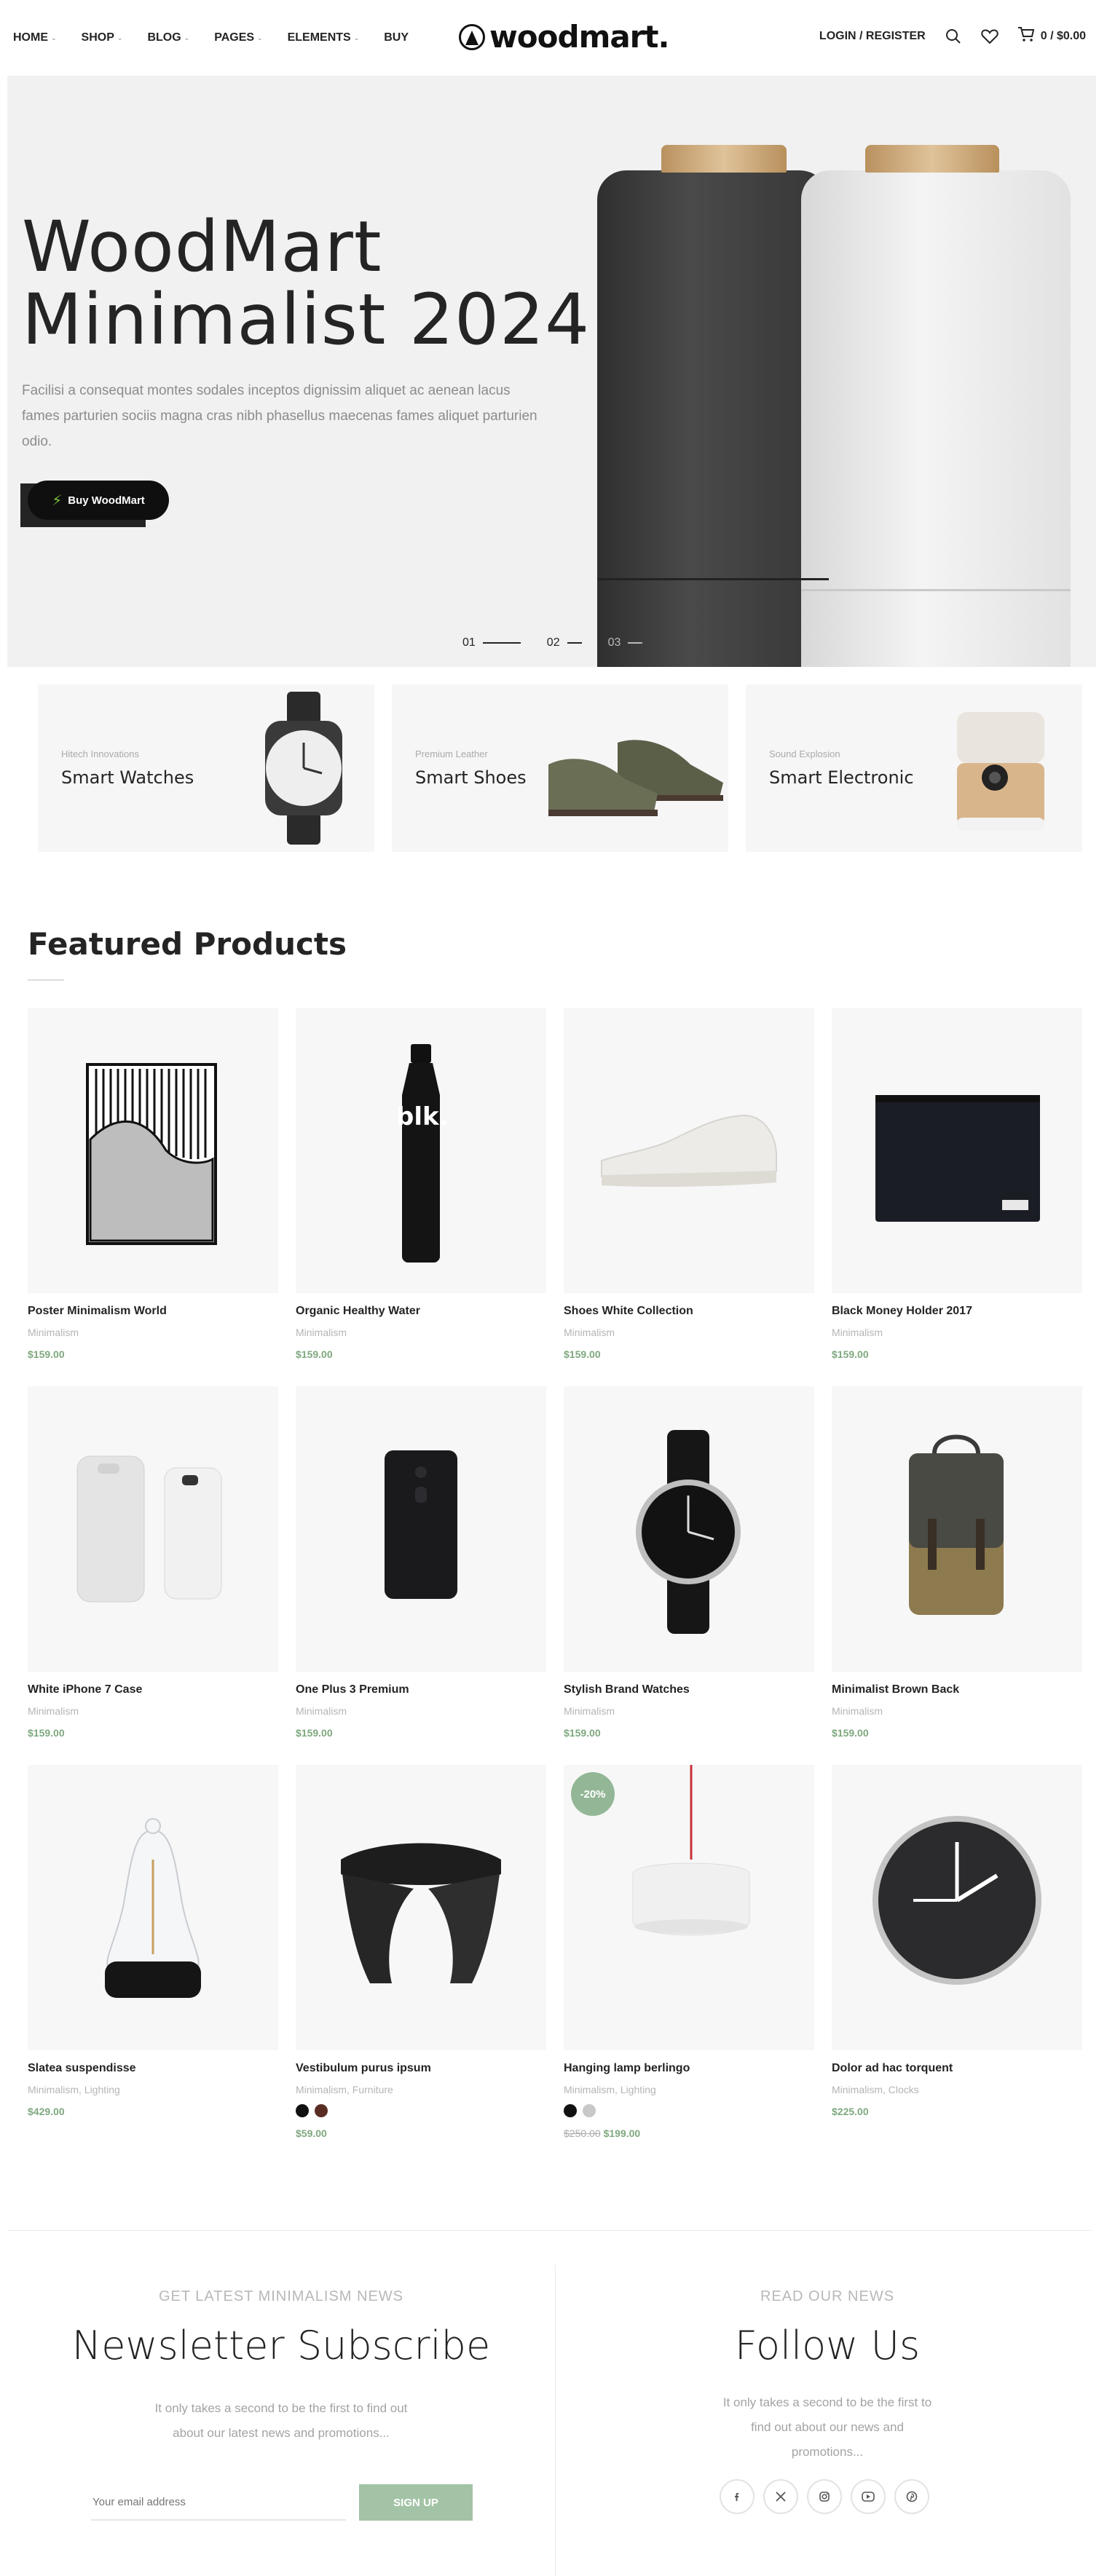  Describe the element at coordinates (625, 643) in the screenshot. I see `slide-dot-3: 03` at that location.